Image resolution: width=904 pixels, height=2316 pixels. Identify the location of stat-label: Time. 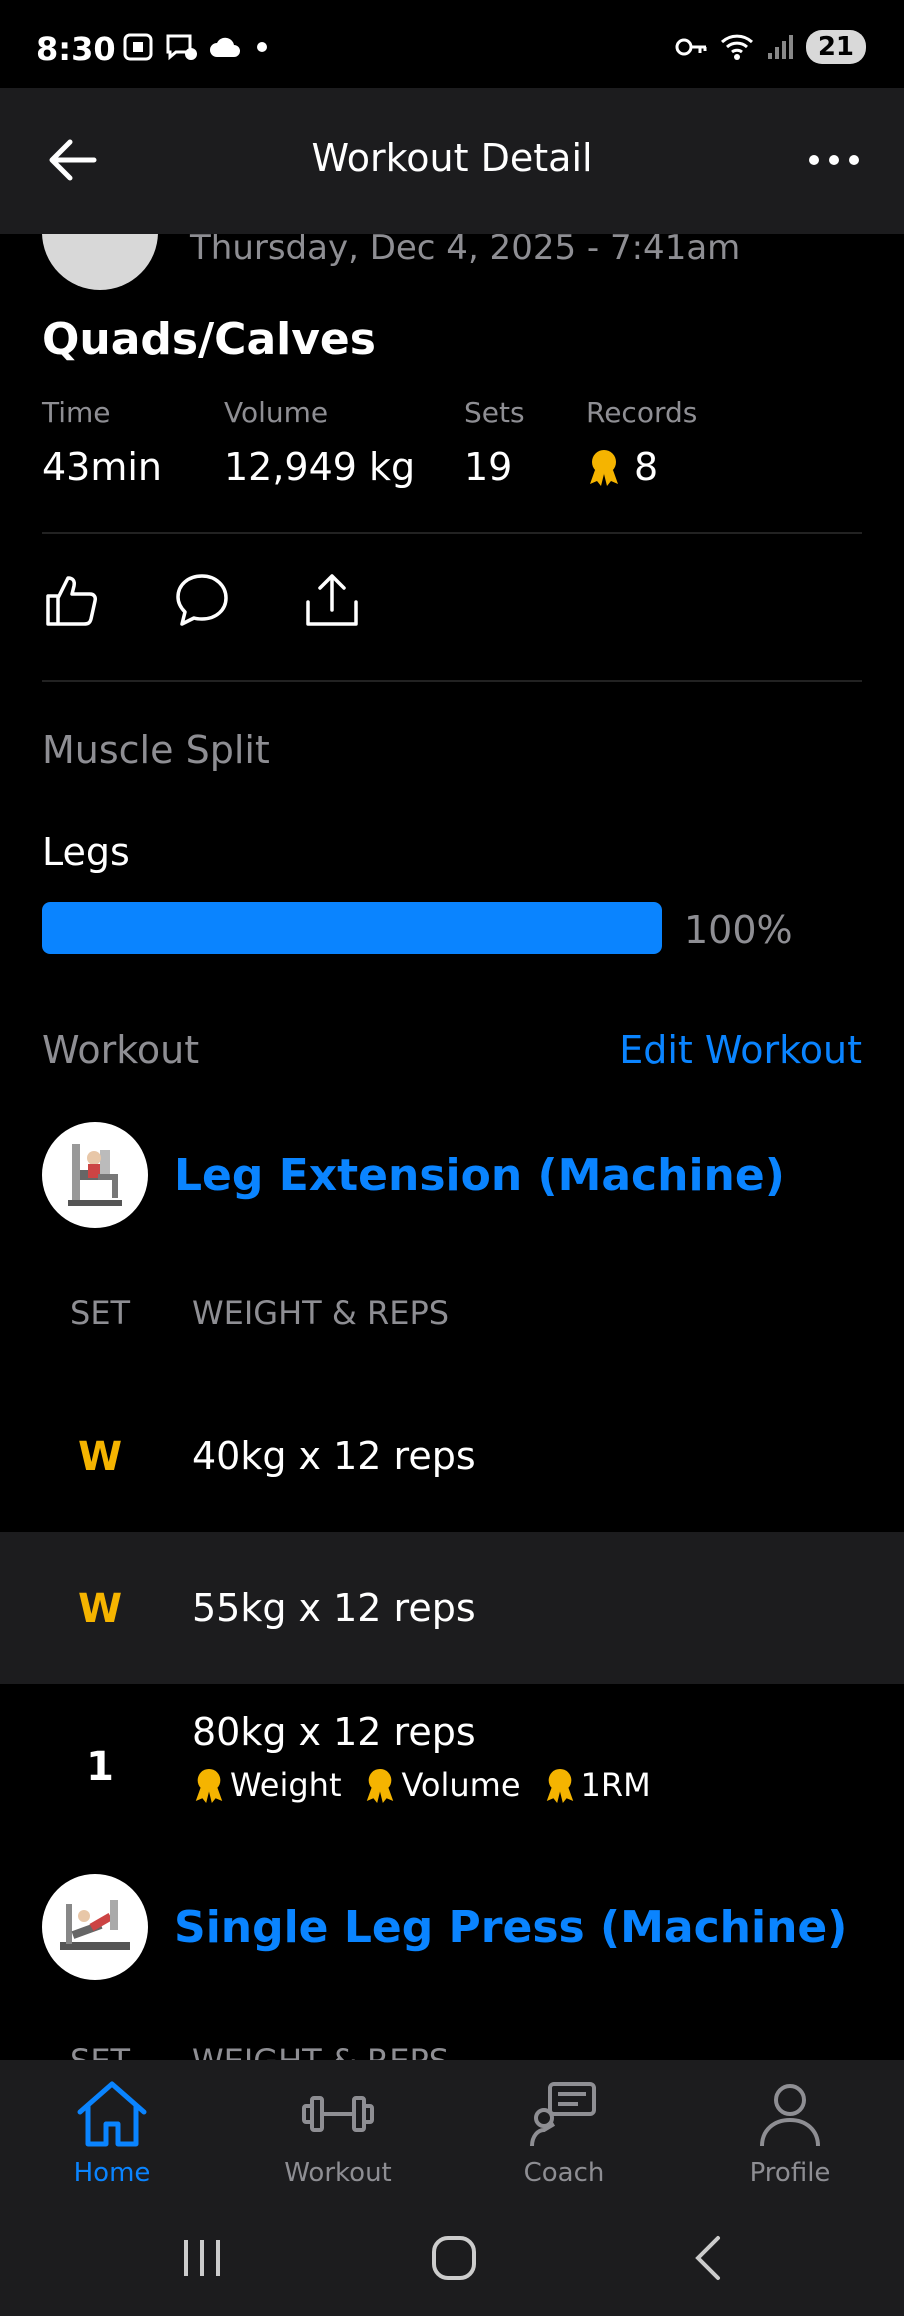
(76, 412).